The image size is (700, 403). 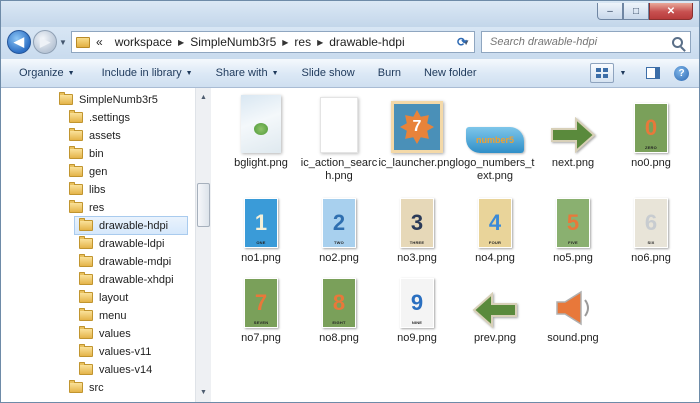 I want to click on breadcrumb-res: res, so click(x=302, y=42).